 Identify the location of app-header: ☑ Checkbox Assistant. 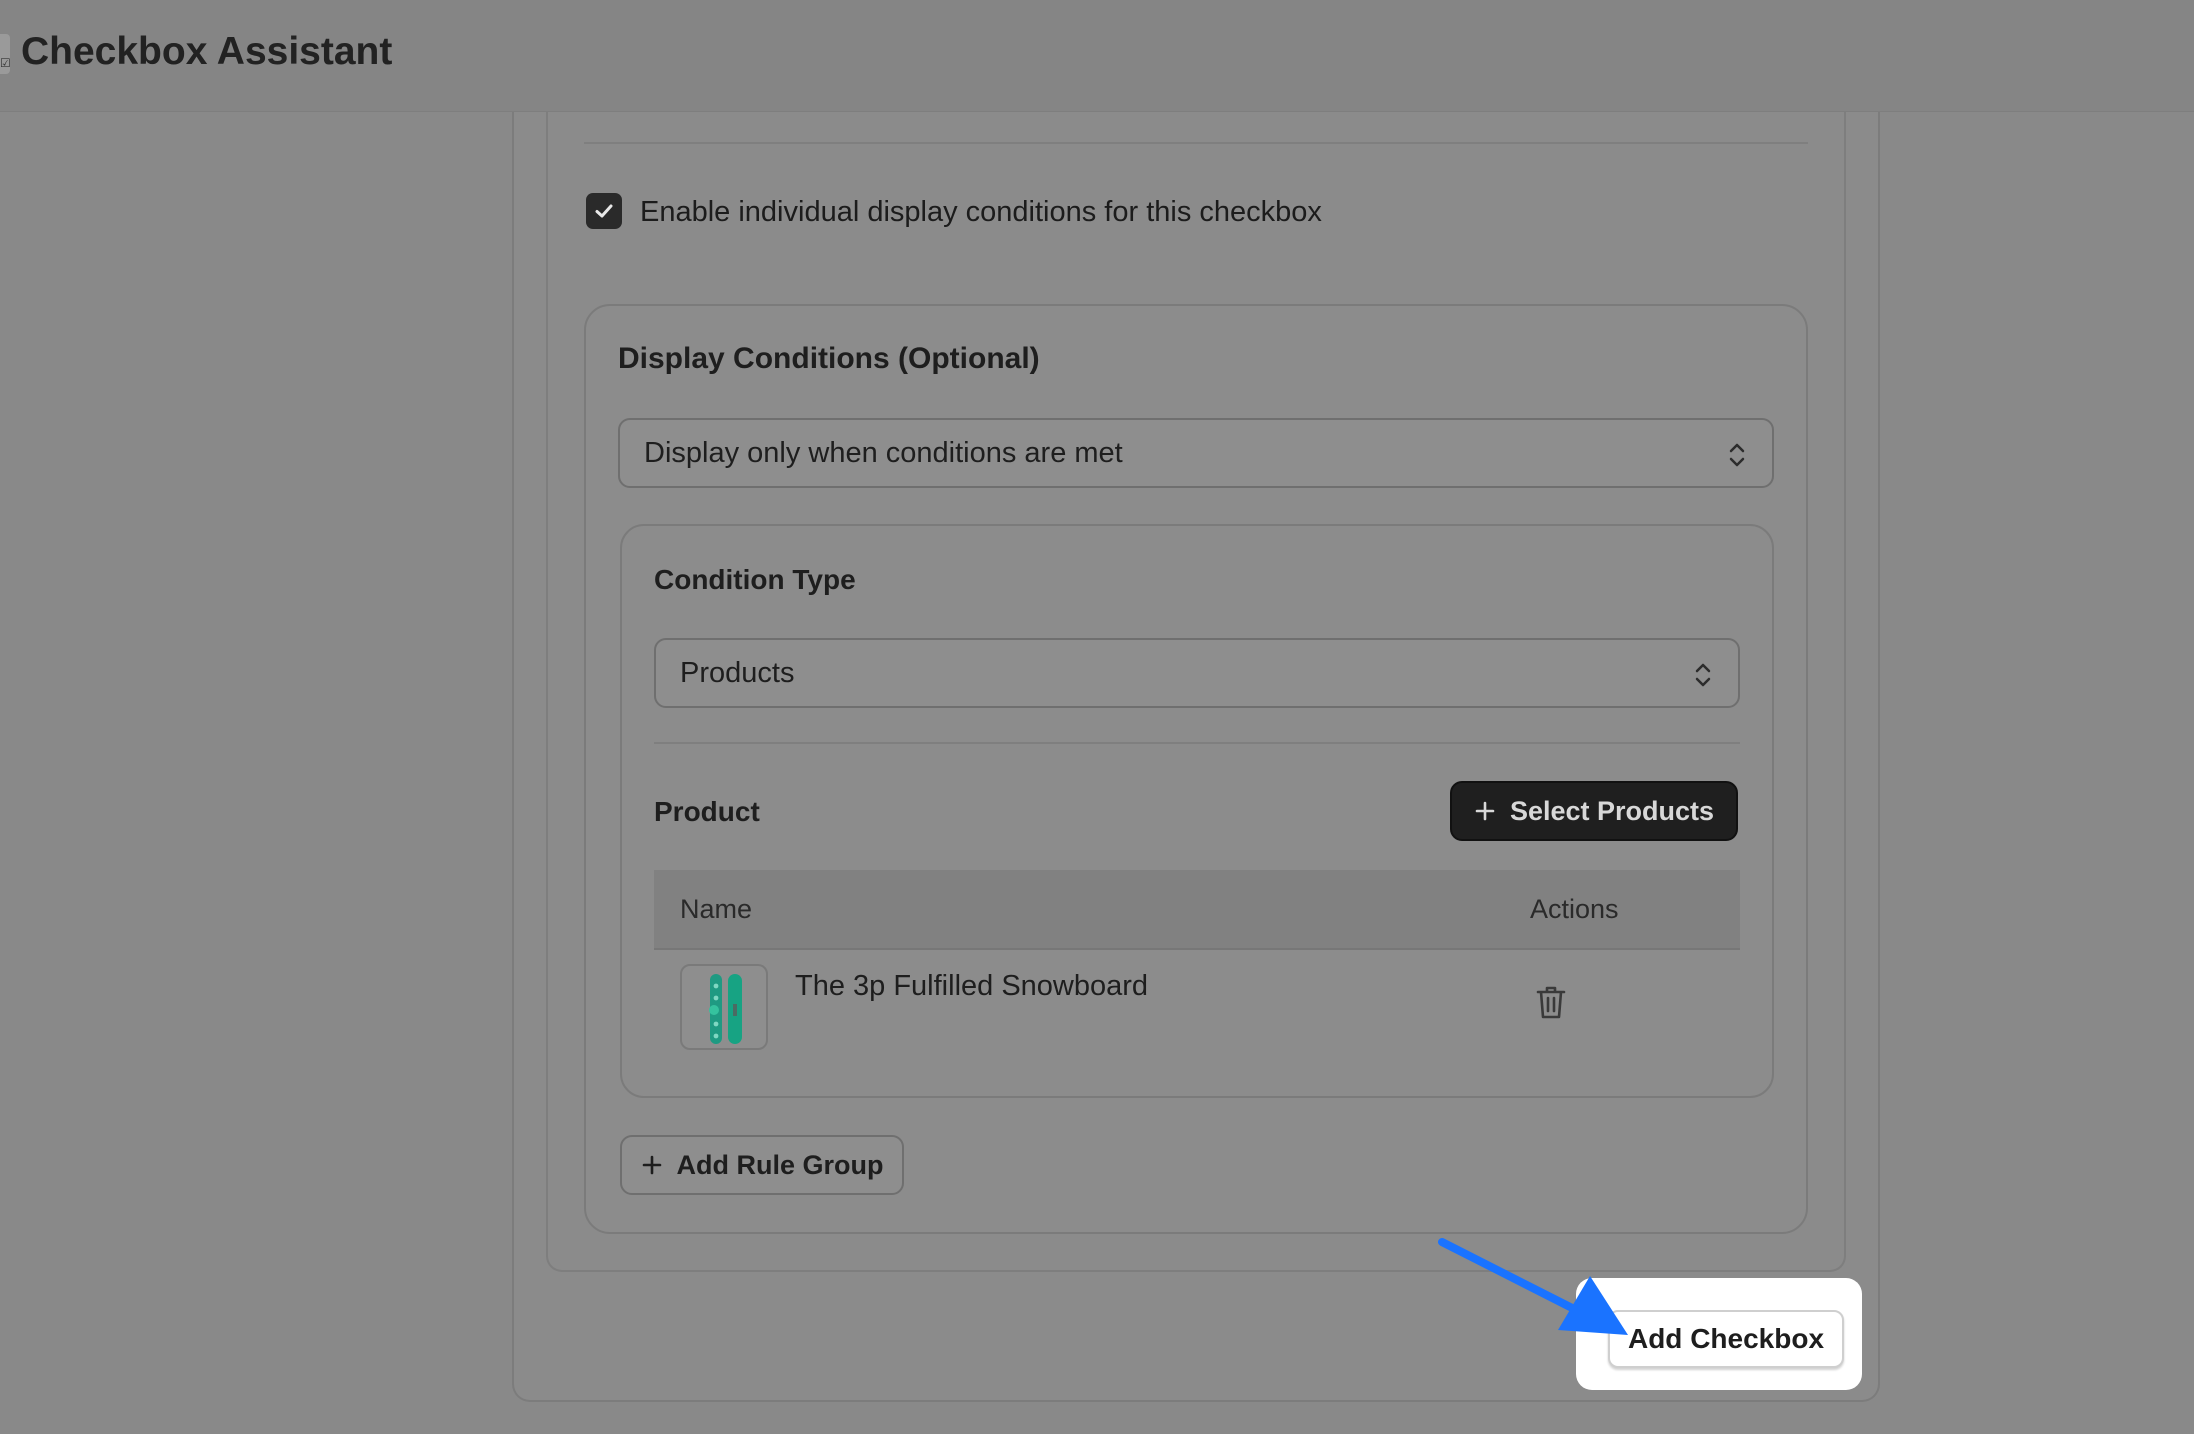
(1097, 56).